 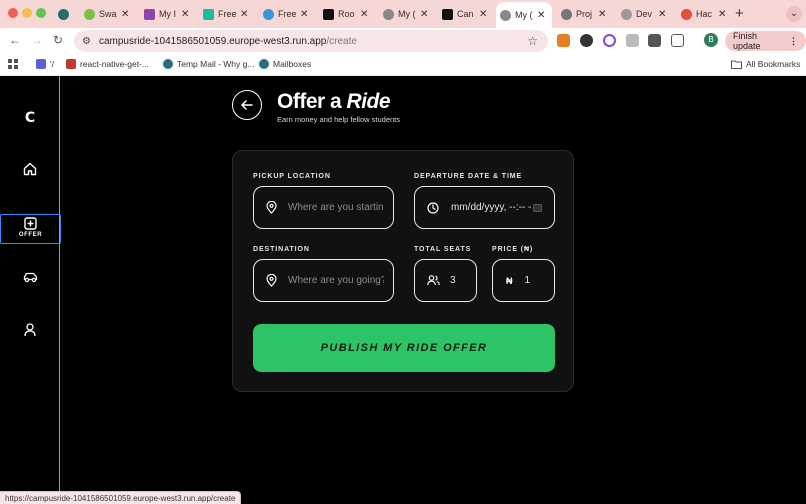 What do you see at coordinates (292, 176) in the screenshot?
I see `pickup-location-label: PICKUP LOCATION` at bounding box center [292, 176].